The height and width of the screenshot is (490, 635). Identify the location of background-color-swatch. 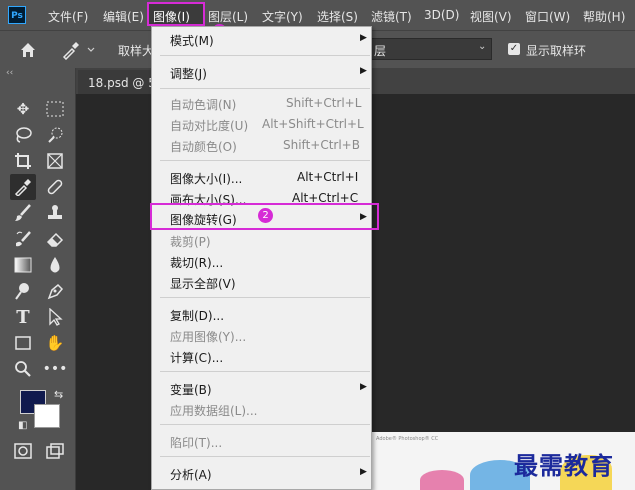
(47, 416).